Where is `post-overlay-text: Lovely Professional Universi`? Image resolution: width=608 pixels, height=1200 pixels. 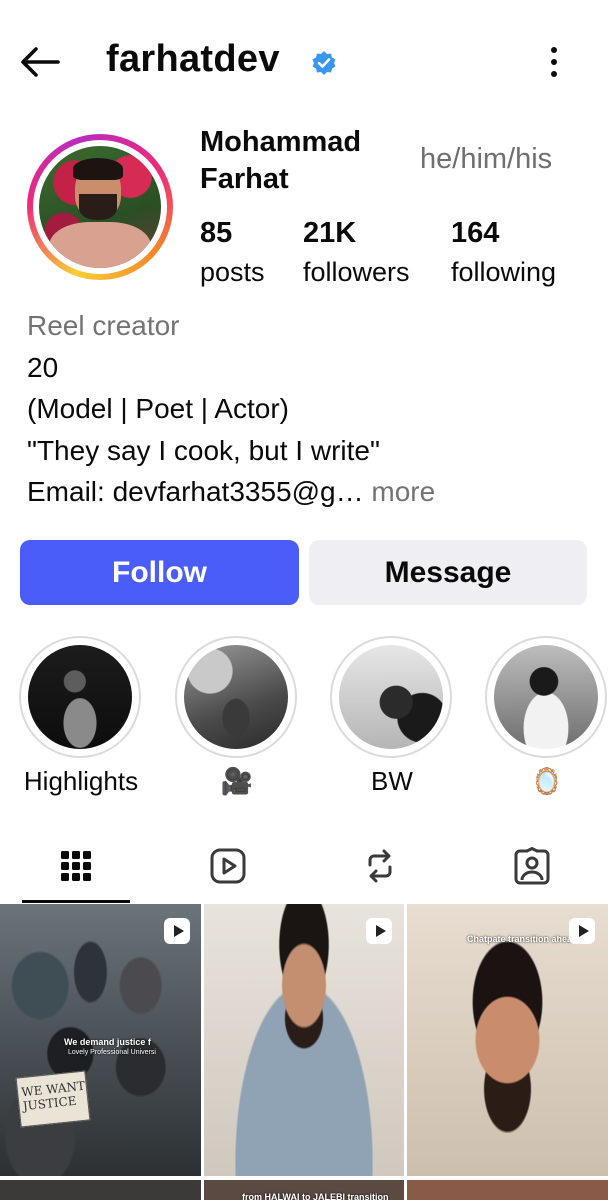
post-overlay-text: Lovely Professional Universi is located at coordinates (112, 1052).